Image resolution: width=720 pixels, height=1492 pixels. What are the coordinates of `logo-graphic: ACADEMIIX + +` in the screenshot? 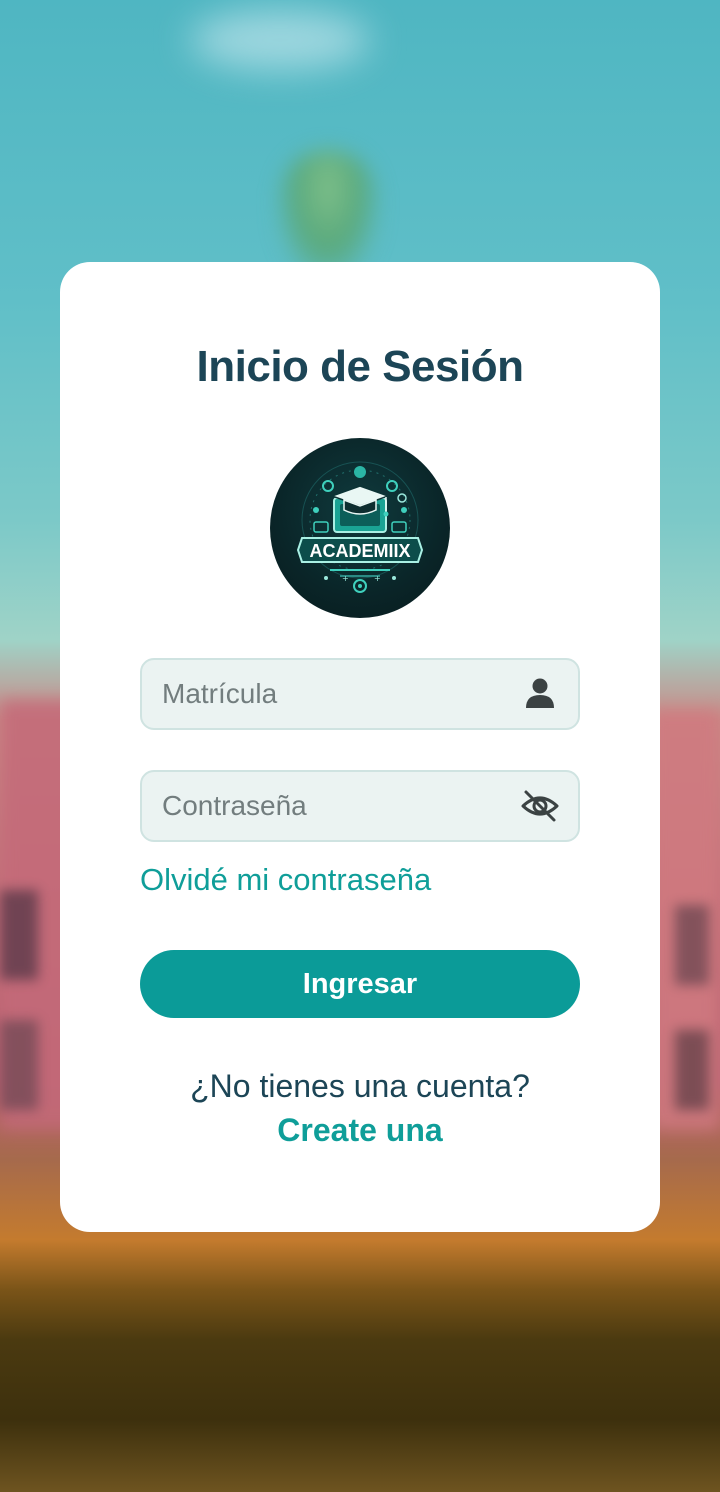 It's located at (360, 527).